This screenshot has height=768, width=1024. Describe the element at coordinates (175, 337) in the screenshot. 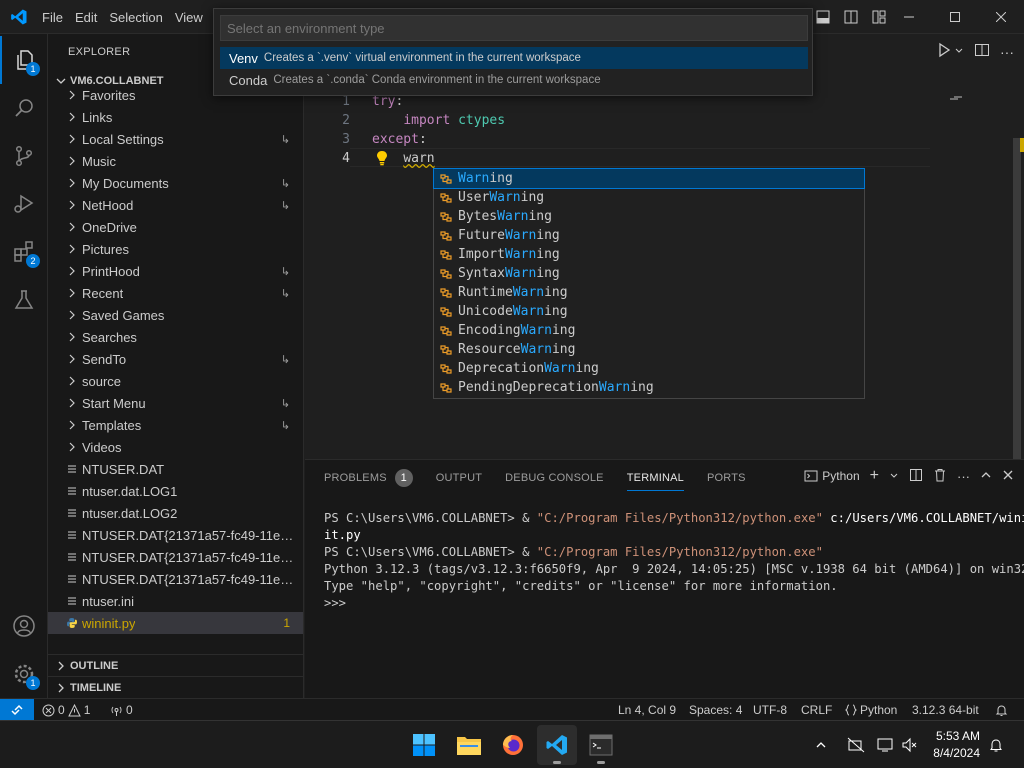

I see `tree-folder: Searches` at that location.